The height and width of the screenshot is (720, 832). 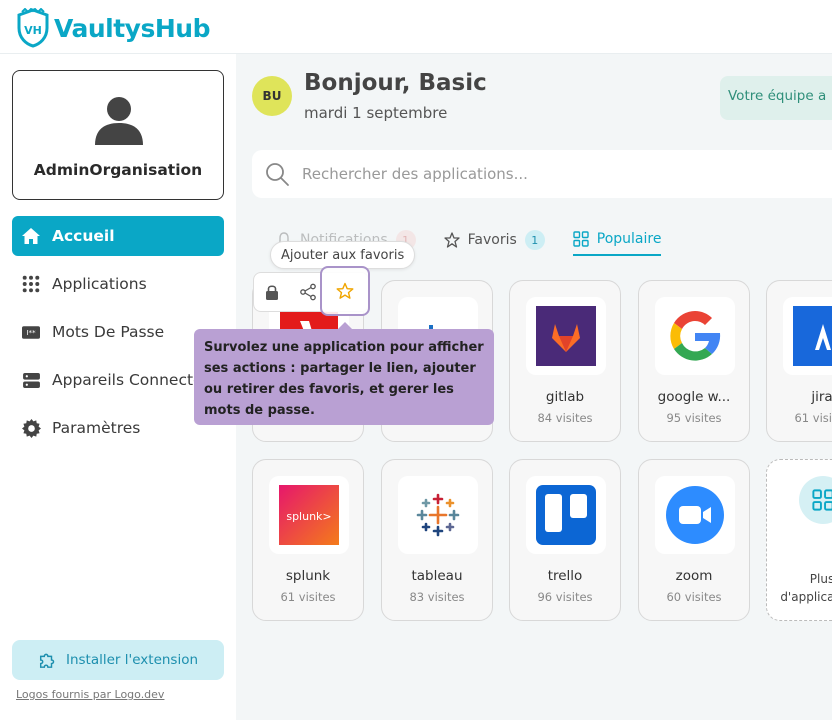 I want to click on profile-name: AdminOrganisation, so click(x=118, y=170).